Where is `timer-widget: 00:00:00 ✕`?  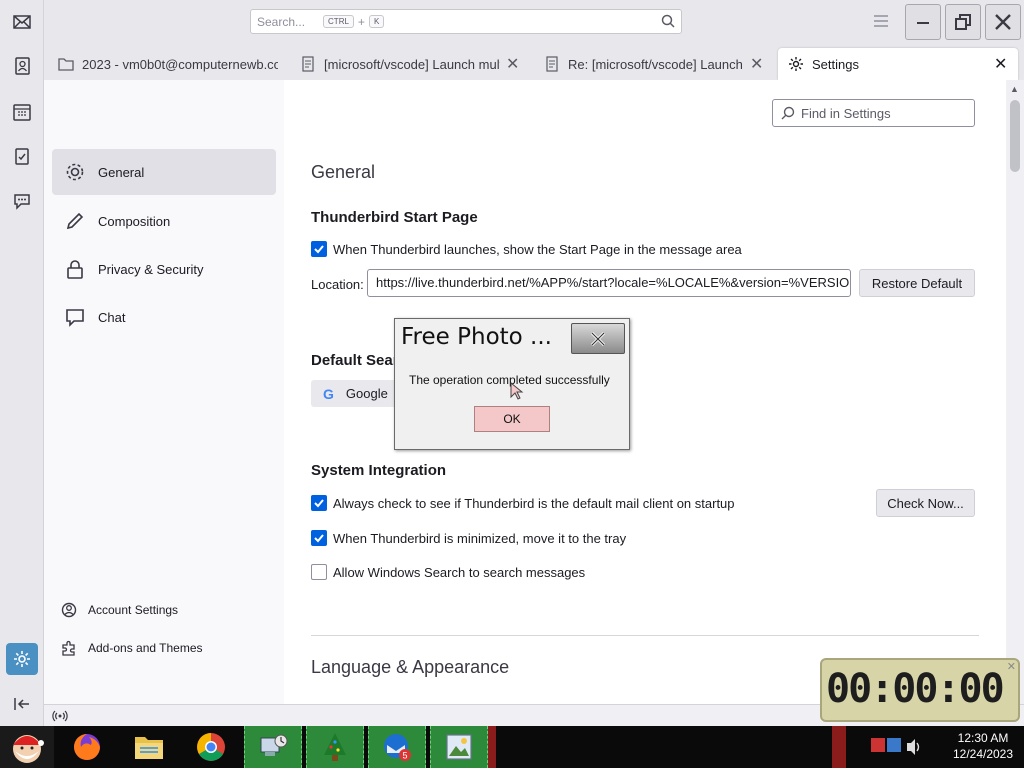 timer-widget: 00:00:00 ✕ is located at coordinates (920, 690).